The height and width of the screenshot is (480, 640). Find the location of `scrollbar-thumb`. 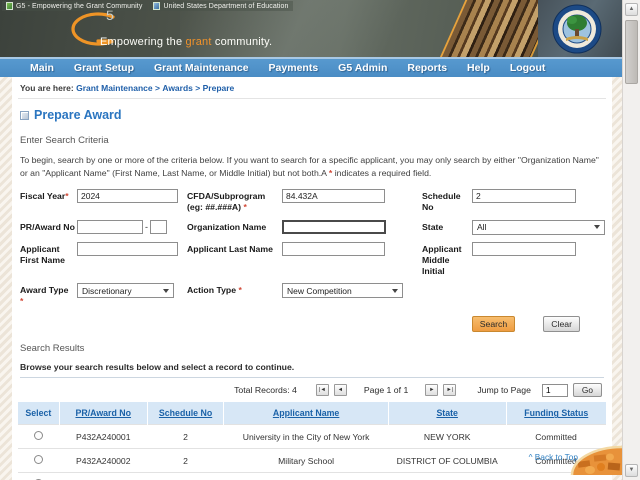

scrollbar-thumb is located at coordinates (631, 52).